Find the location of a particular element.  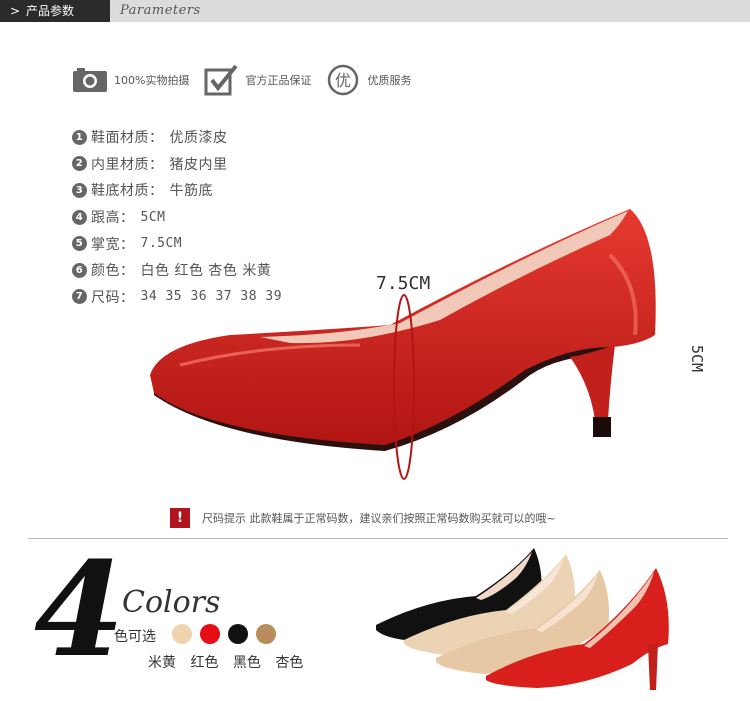

spec-label: 尺码： is located at coordinates (113, 297).